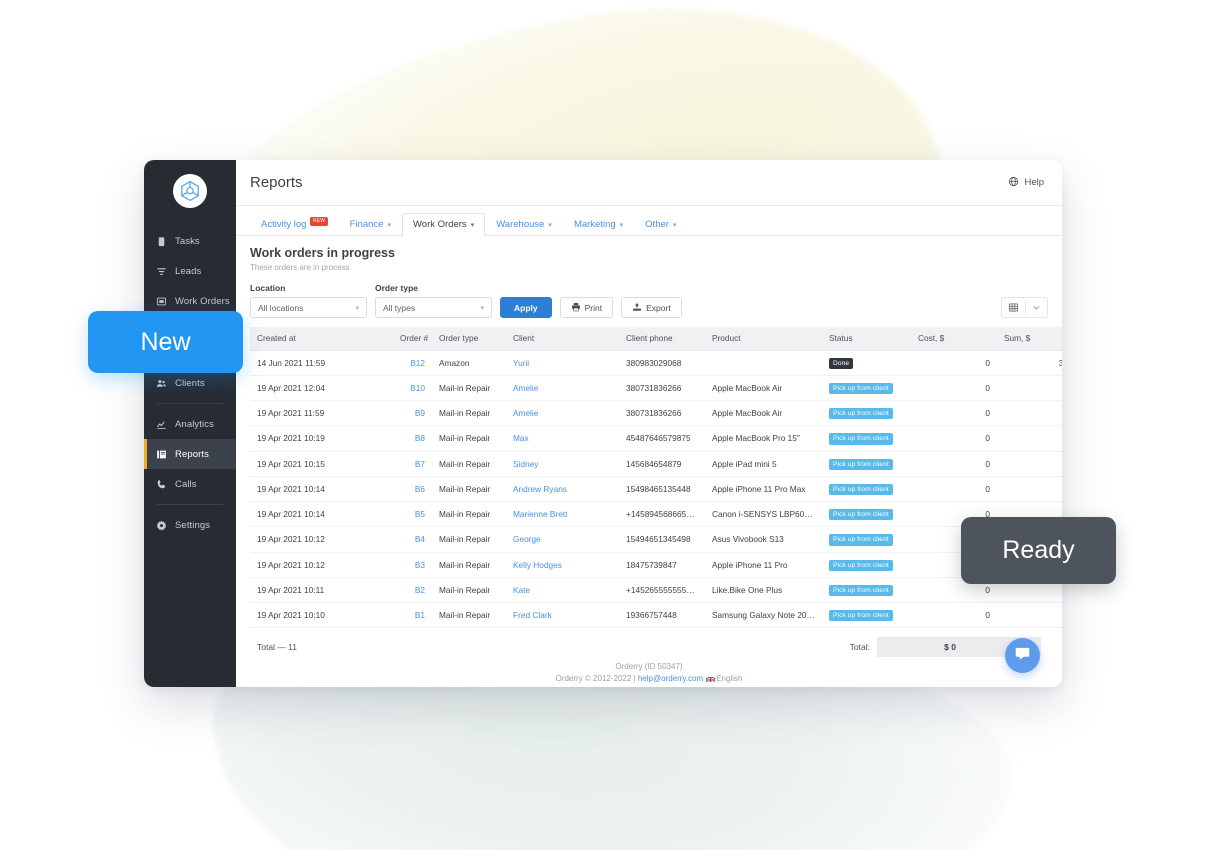  I want to click on app-logo, so click(190, 191).